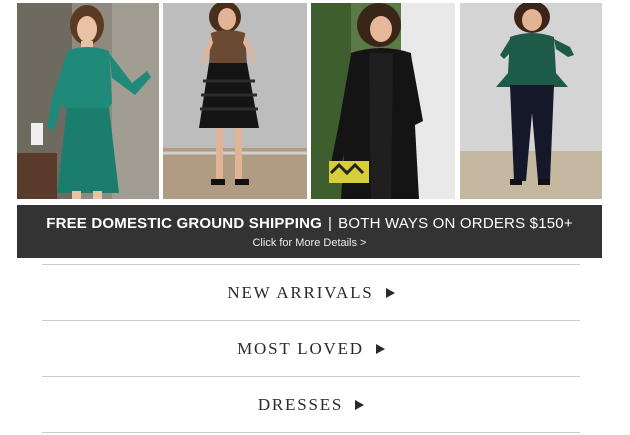 The height and width of the screenshot is (435, 630). Describe the element at coordinates (309, 243) in the screenshot. I see `banner-details-link: Click for More Details >` at that location.